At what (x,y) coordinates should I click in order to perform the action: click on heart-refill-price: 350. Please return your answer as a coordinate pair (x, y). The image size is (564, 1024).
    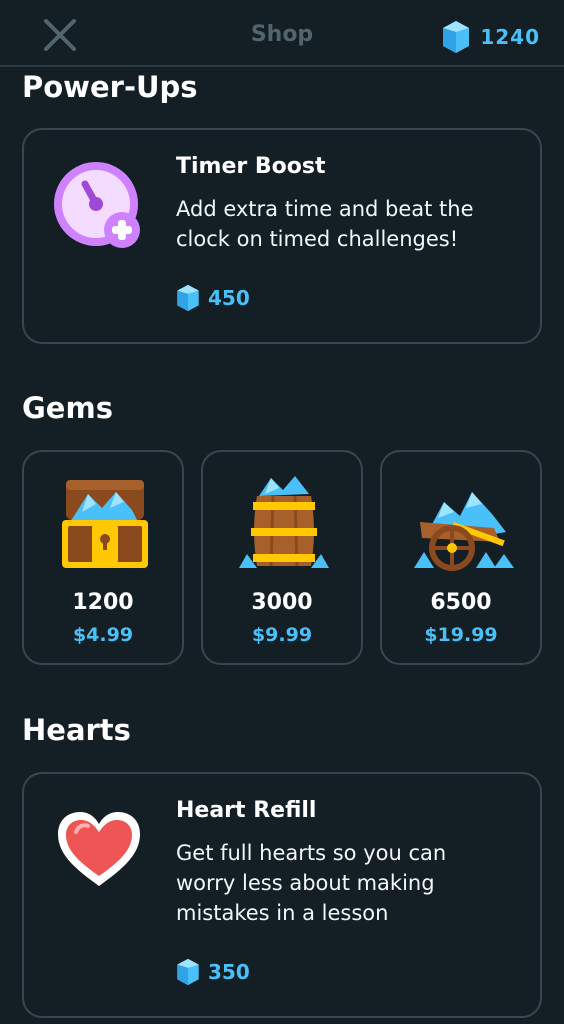
    Looking at the image, I should click on (213, 972).